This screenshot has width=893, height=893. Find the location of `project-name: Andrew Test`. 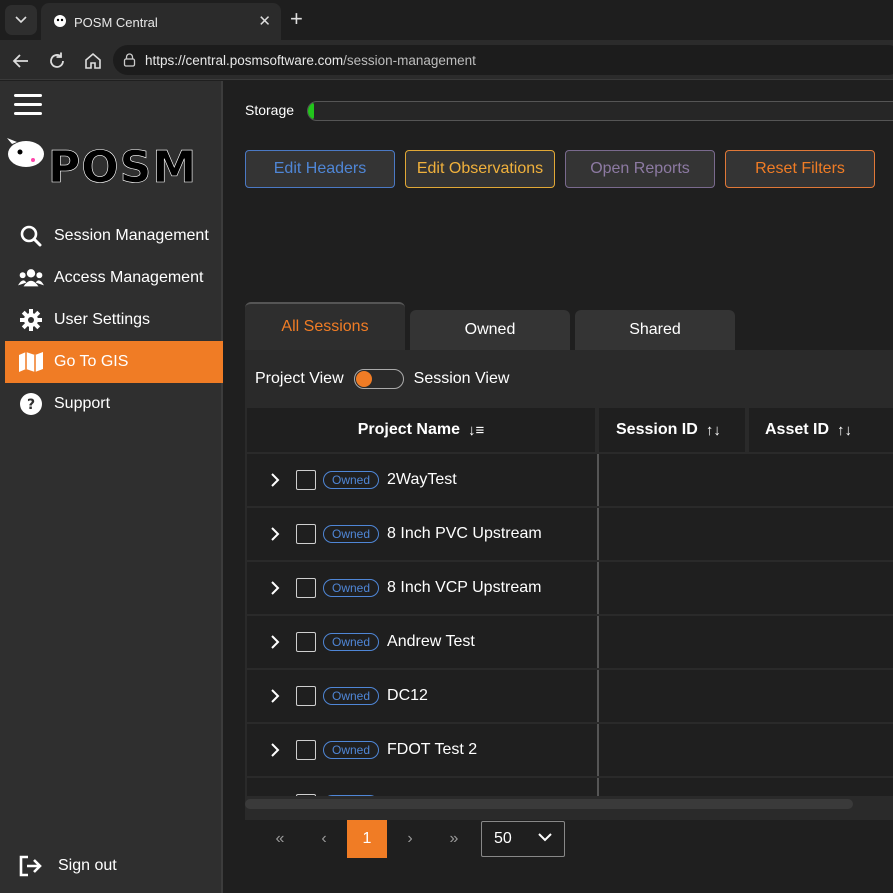

project-name: Andrew Test is located at coordinates (431, 641).